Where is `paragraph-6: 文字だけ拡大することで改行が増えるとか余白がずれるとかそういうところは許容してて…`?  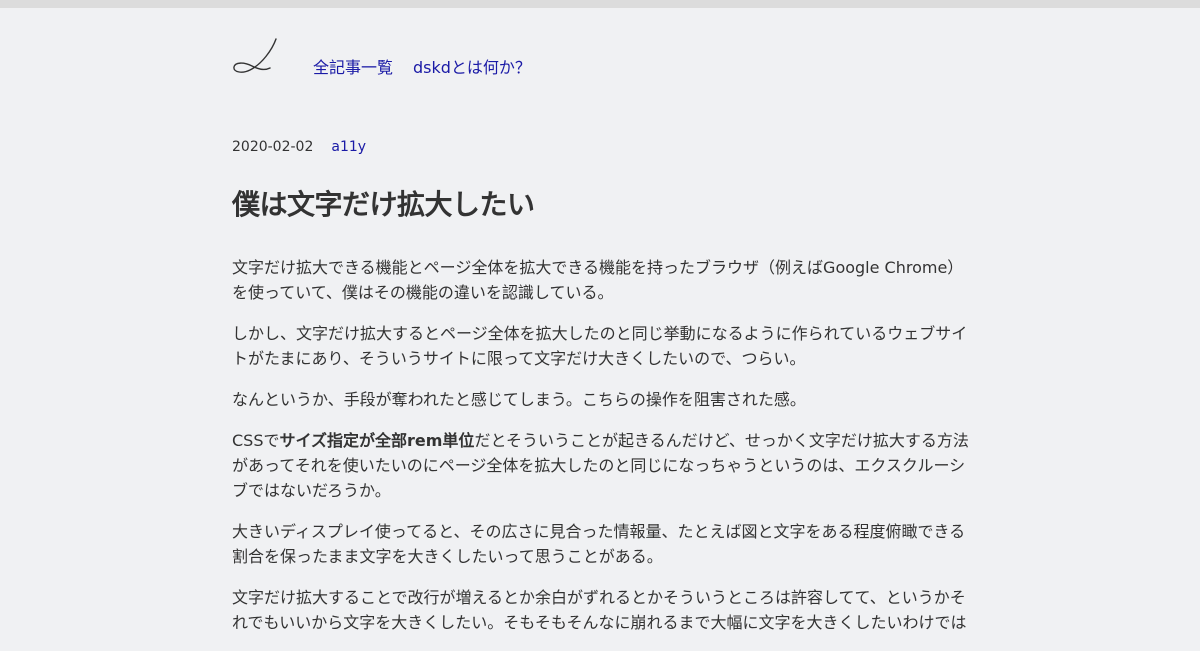 paragraph-6: 文字だけ拡大することで改行が増えるとか余白がずれるとかそういうところは許容してて… is located at coordinates (599, 610).